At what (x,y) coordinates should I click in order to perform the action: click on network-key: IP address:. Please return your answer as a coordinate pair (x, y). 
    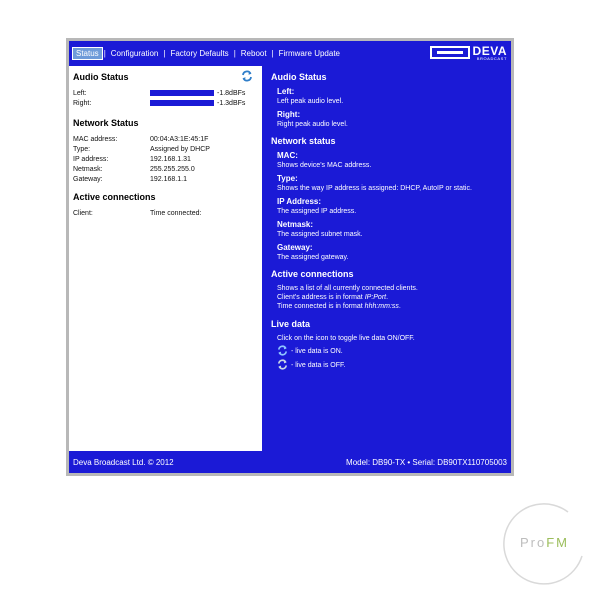
    Looking at the image, I should click on (91, 159).